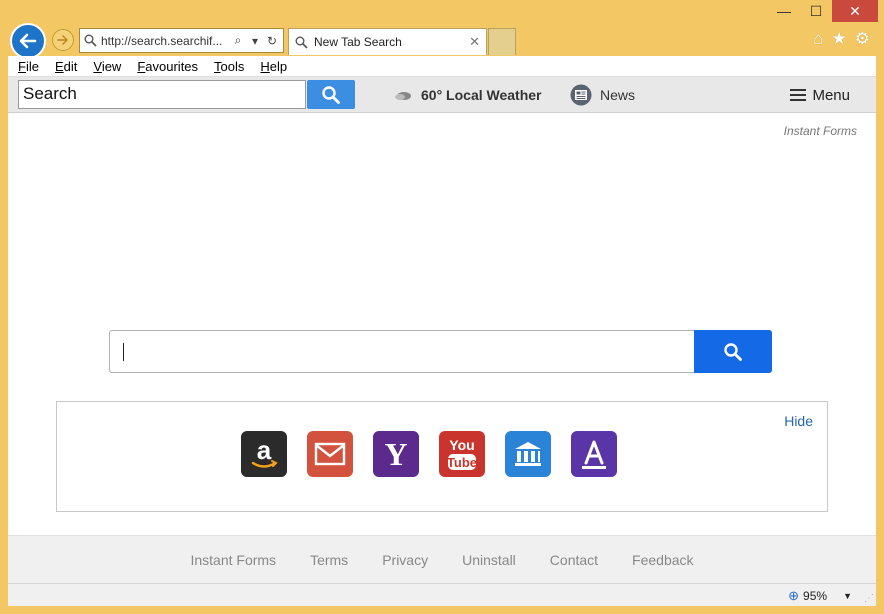  Describe the element at coordinates (818, 39) in the screenshot. I see `home-icon: ⌂` at that location.